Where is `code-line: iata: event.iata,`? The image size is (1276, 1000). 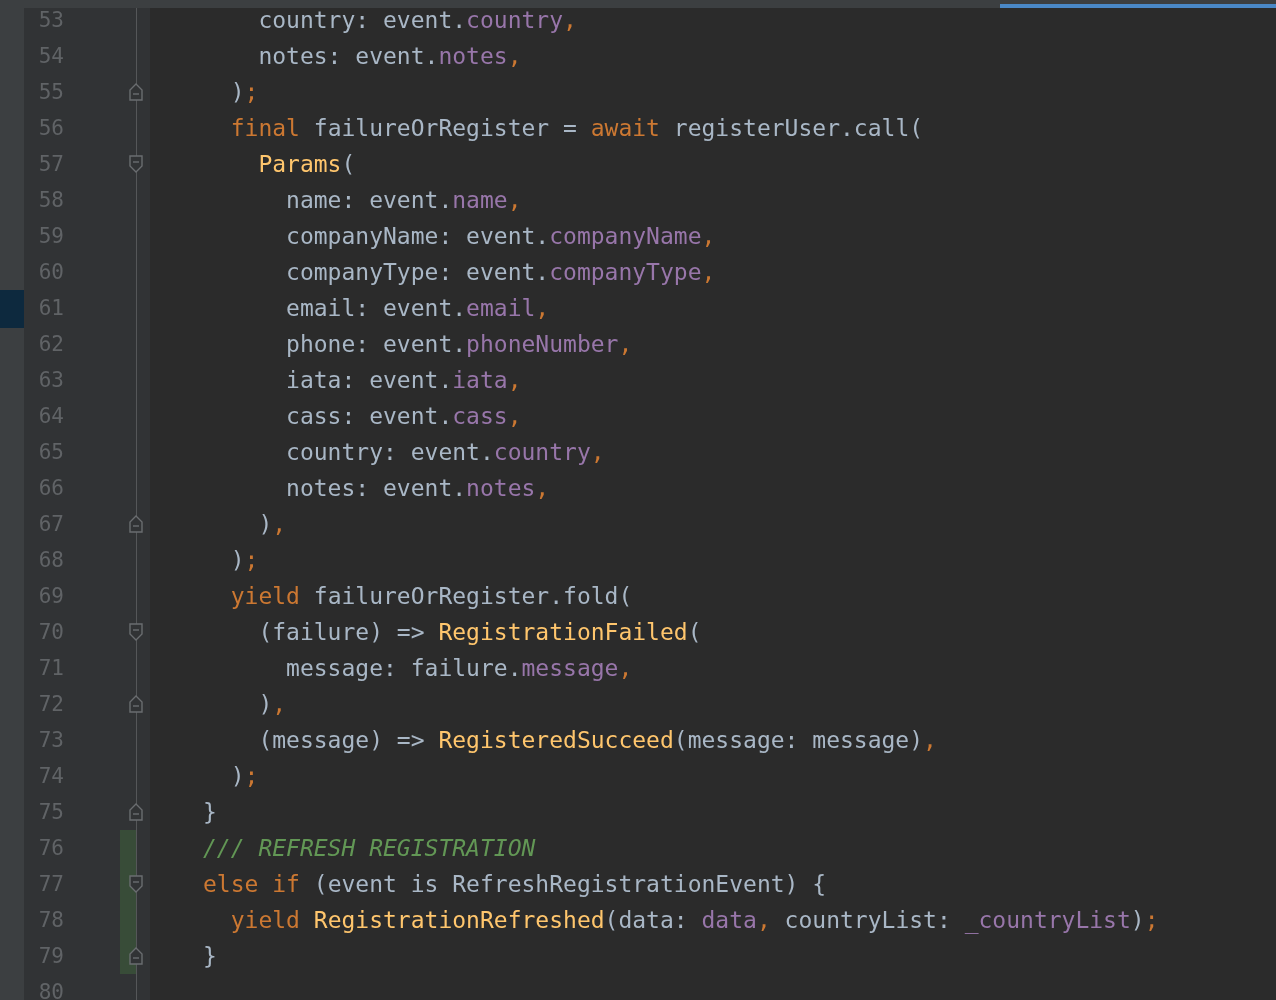 code-line: iata: event.iata, is located at coordinates (403, 380).